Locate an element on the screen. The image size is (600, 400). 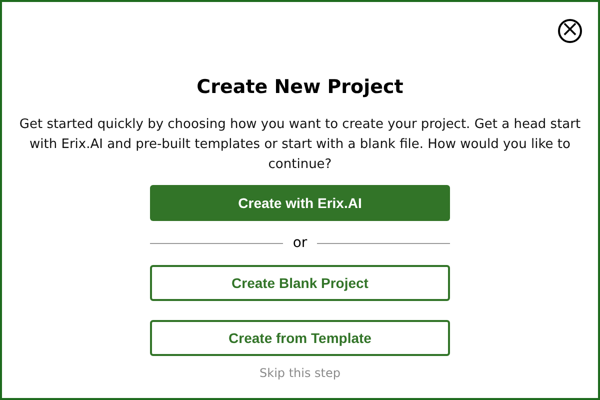
option-button: Create Blank Project is located at coordinates (300, 283).